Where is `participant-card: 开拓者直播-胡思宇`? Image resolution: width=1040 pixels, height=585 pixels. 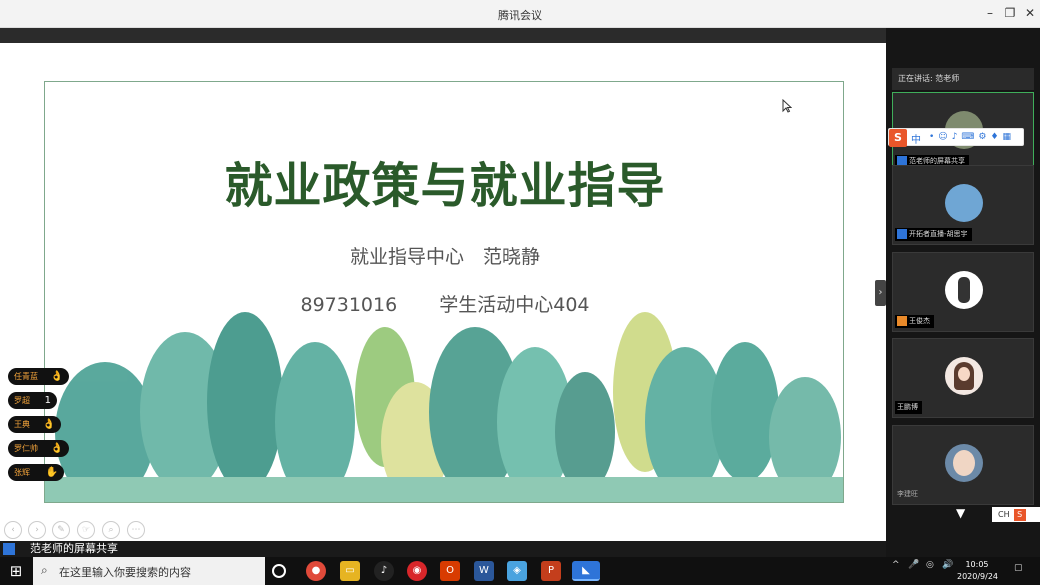
participant-card: 开拓者直播-胡思宇 is located at coordinates (963, 205).